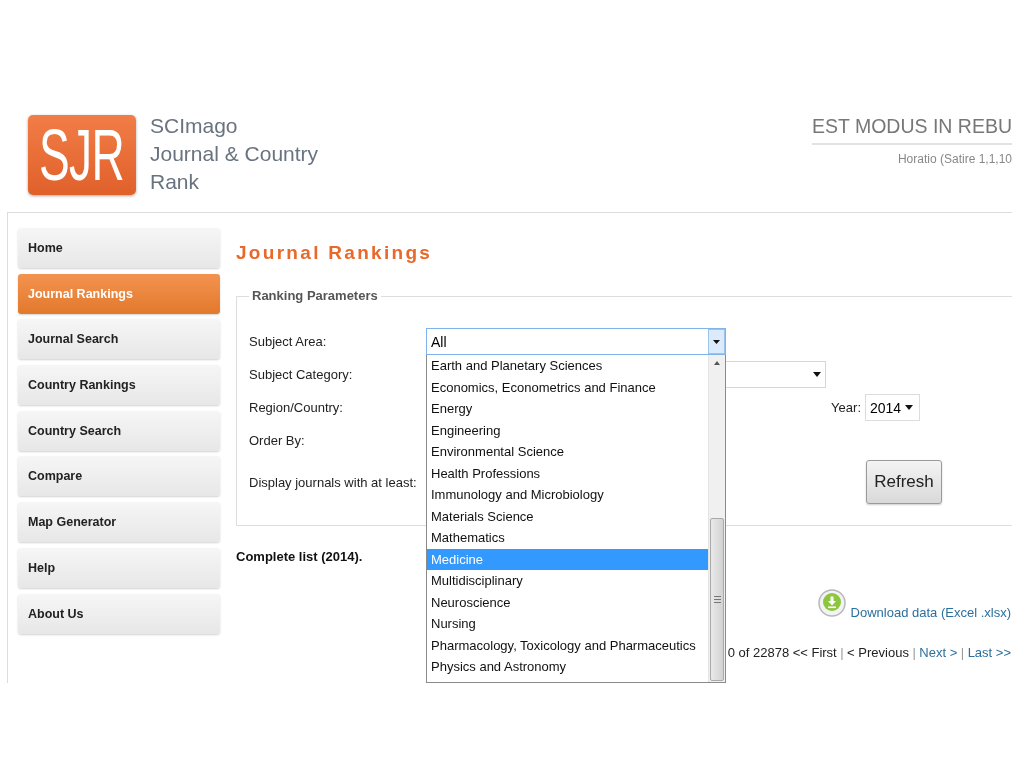 This screenshot has height=768, width=1024. What do you see at coordinates (296, 407) in the screenshot?
I see `field-label: Region/Country:` at bounding box center [296, 407].